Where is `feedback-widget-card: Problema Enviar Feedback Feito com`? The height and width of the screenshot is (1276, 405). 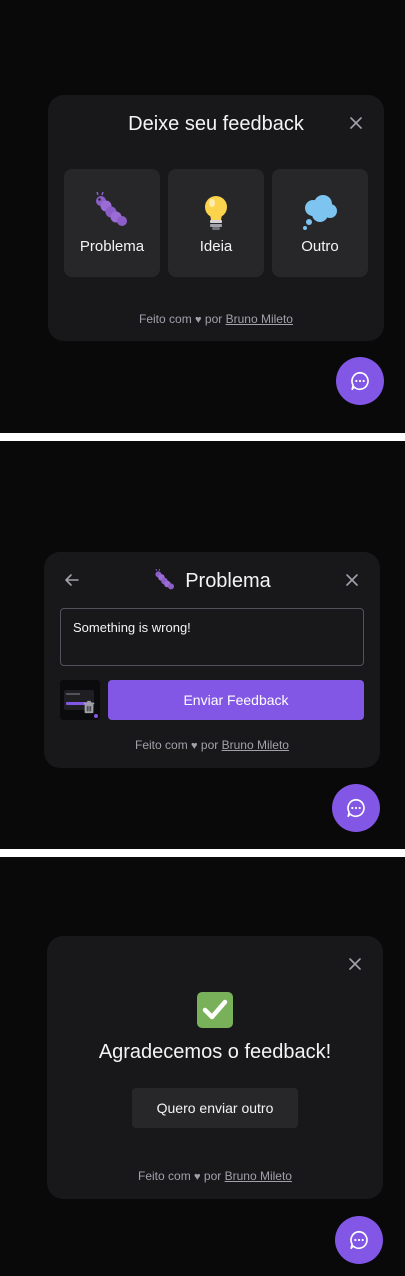 feedback-widget-card: Problema Enviar Feedback Feito com is located at coordinates (212, 660).